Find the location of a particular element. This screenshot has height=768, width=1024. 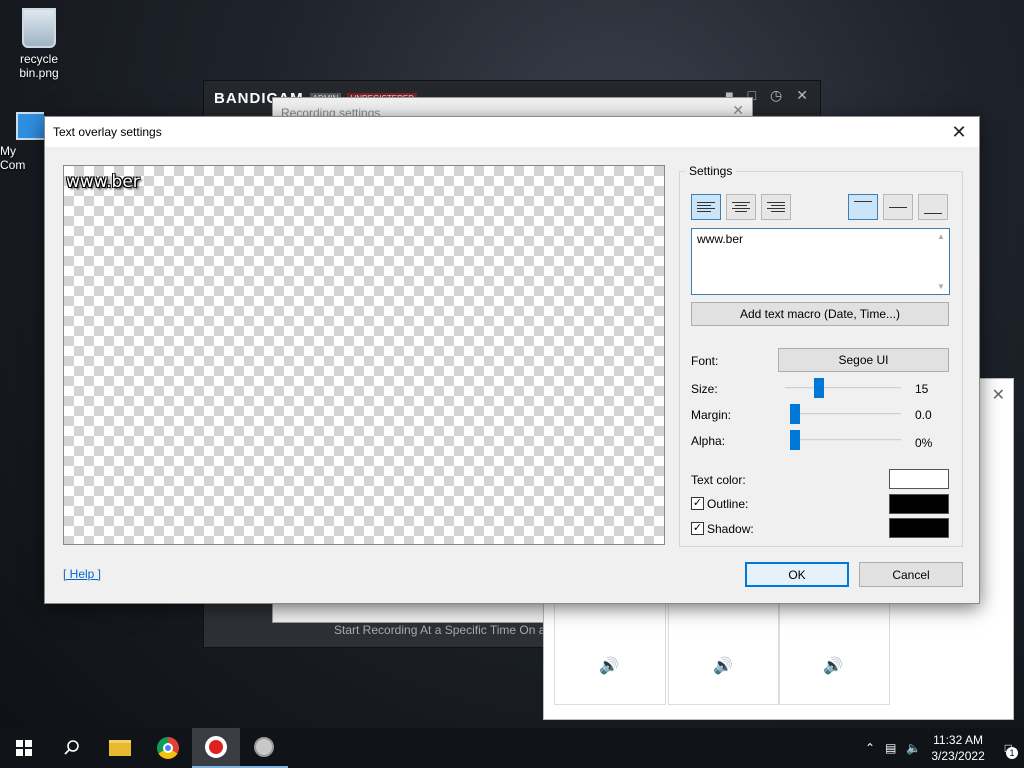

dialog-titlebar: Text overlay settings is located at coordinates (512, 132).